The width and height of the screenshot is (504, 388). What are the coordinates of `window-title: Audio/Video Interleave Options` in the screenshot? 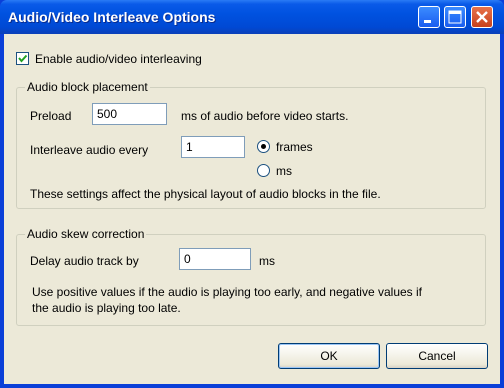 It's located at (112, 17).